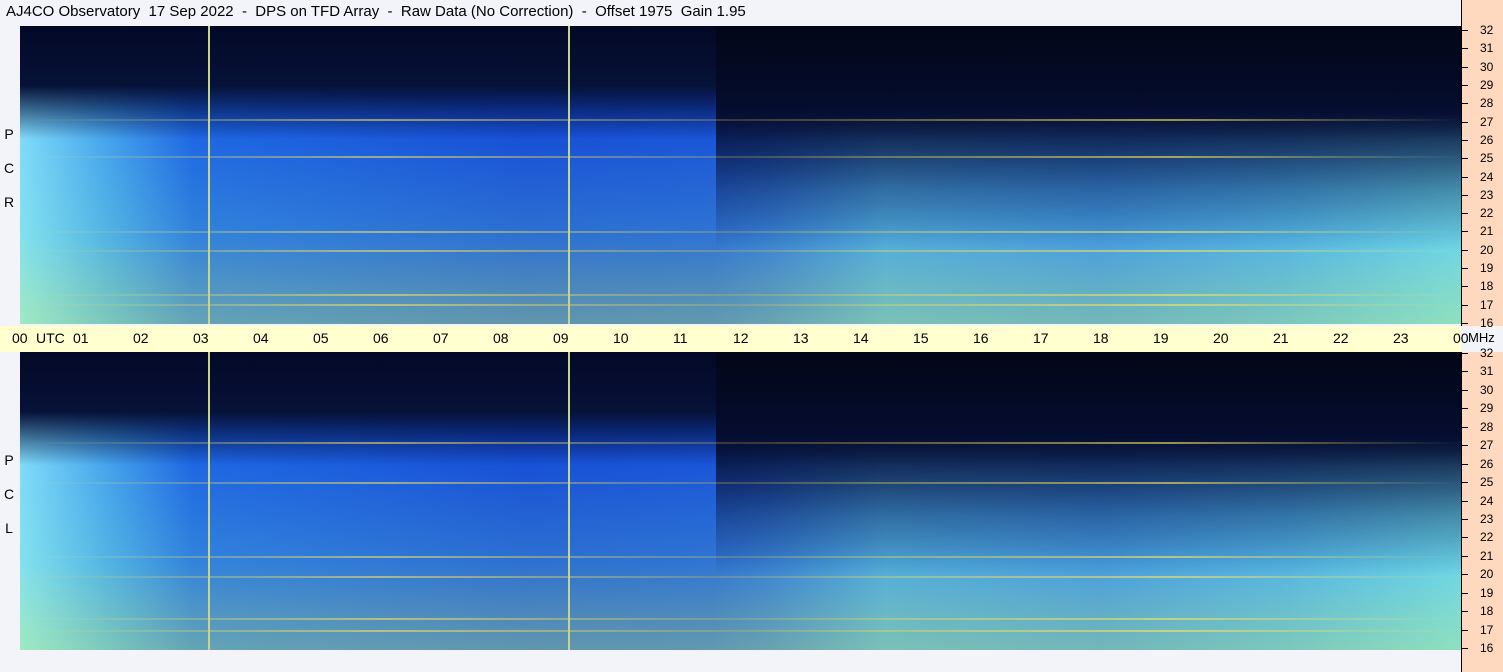 This screenshot has height=672, width=1503. Describe the element at coordinates (1487, 66) in the screenshot. I see `freq-tick-label: 30` at that location.